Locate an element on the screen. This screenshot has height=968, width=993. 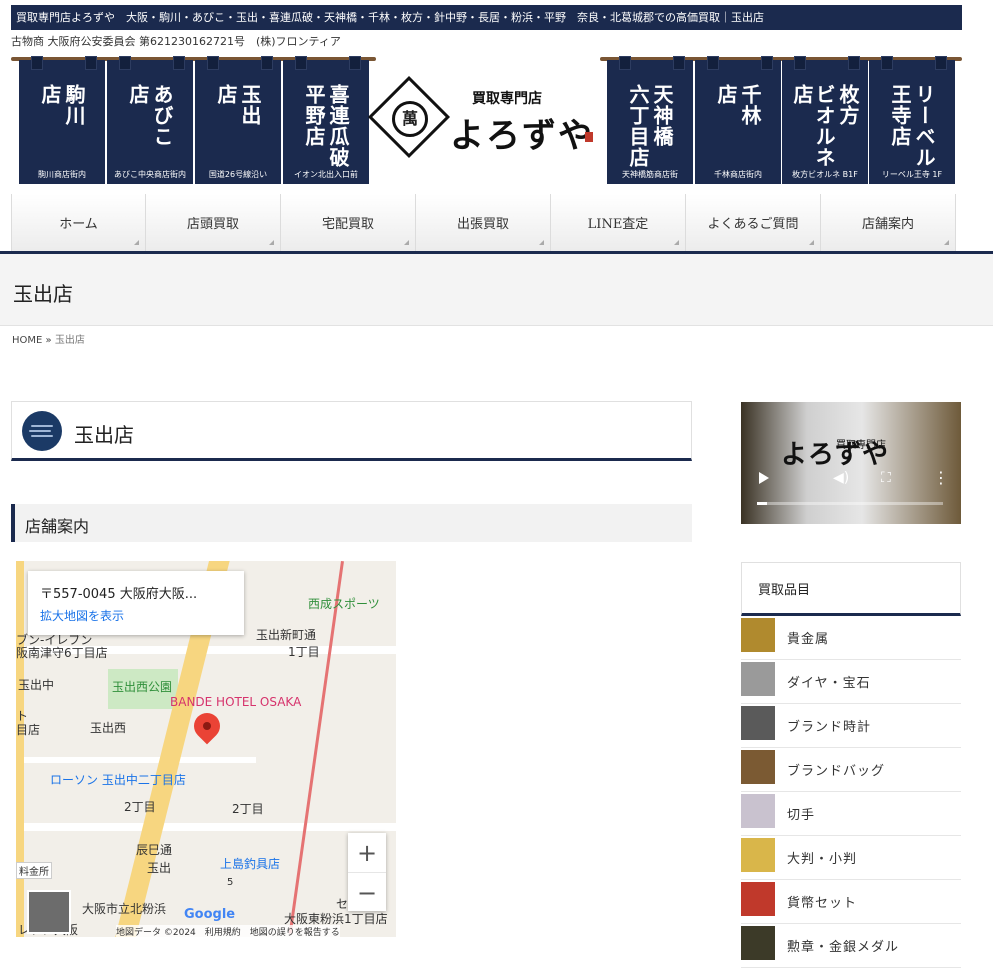
noren-name-column: リーベル is located at coordinates (924, 126).